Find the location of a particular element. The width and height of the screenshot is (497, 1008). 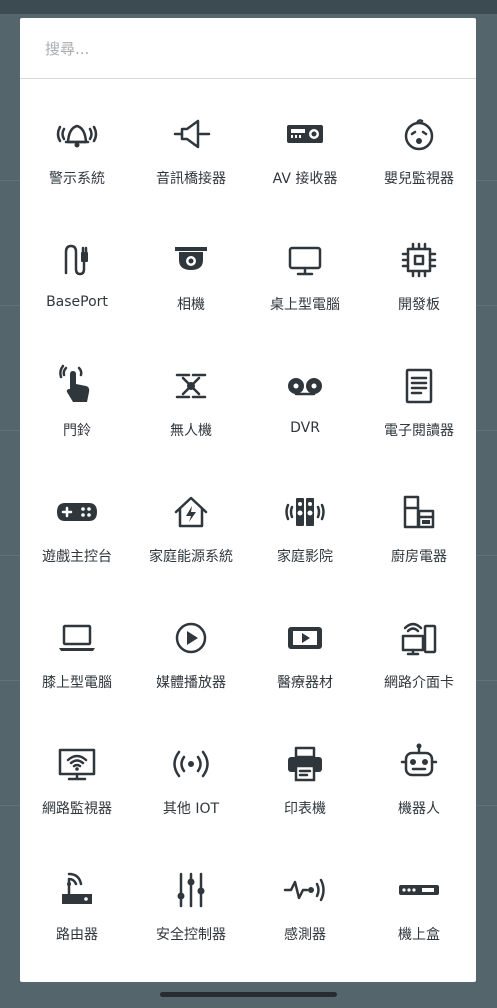

printer-icon is located at coordinates (305, 764).